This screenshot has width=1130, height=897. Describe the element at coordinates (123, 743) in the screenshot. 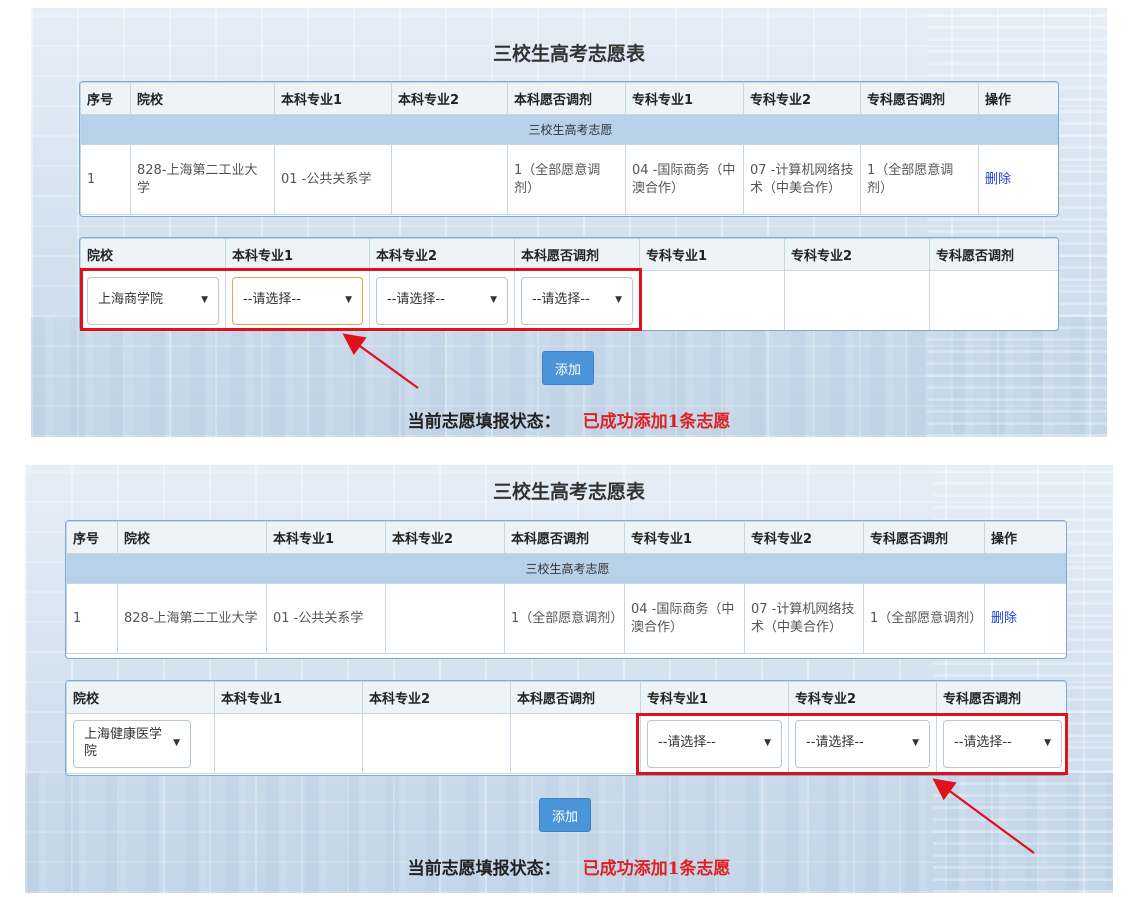

I see `school-select-value: 上海健康医学院` at that location.